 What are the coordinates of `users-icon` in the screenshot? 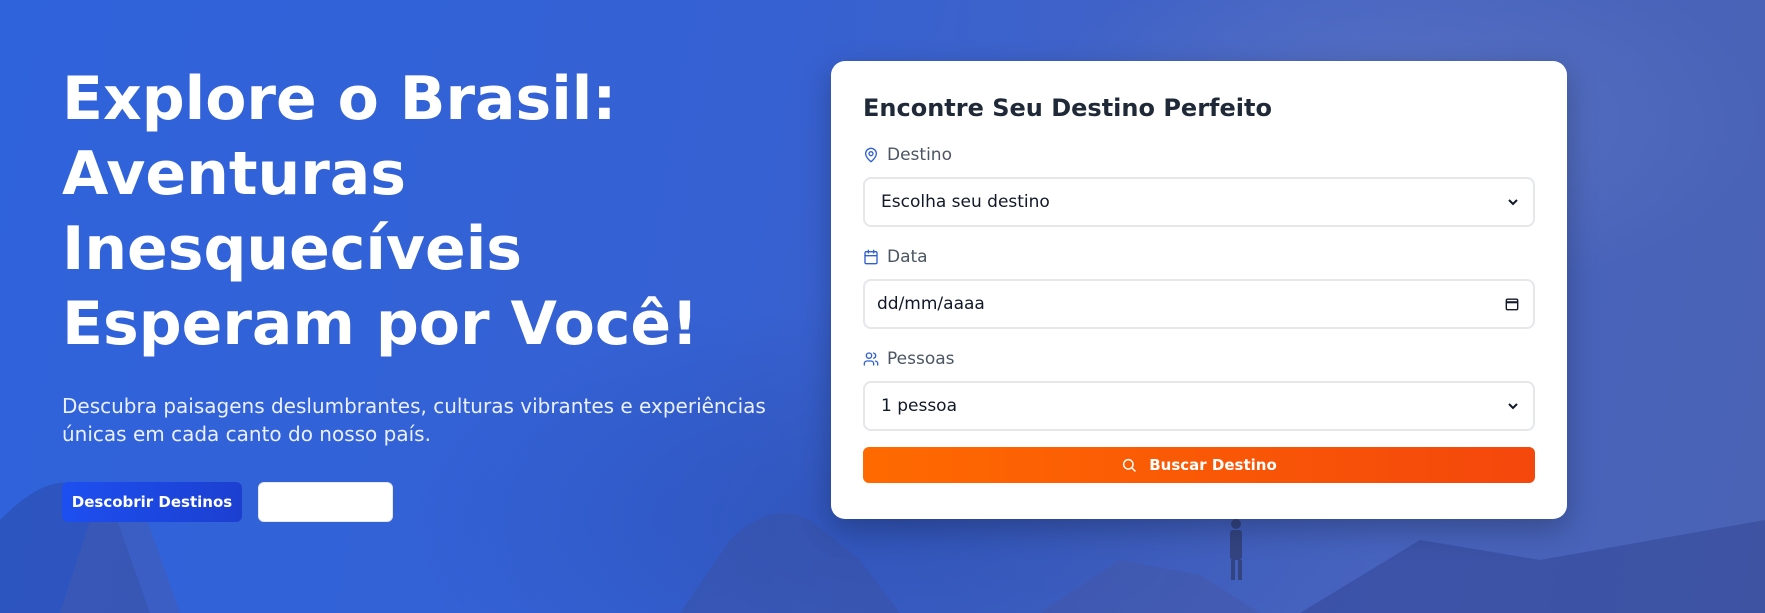 It's located at (871, 359).